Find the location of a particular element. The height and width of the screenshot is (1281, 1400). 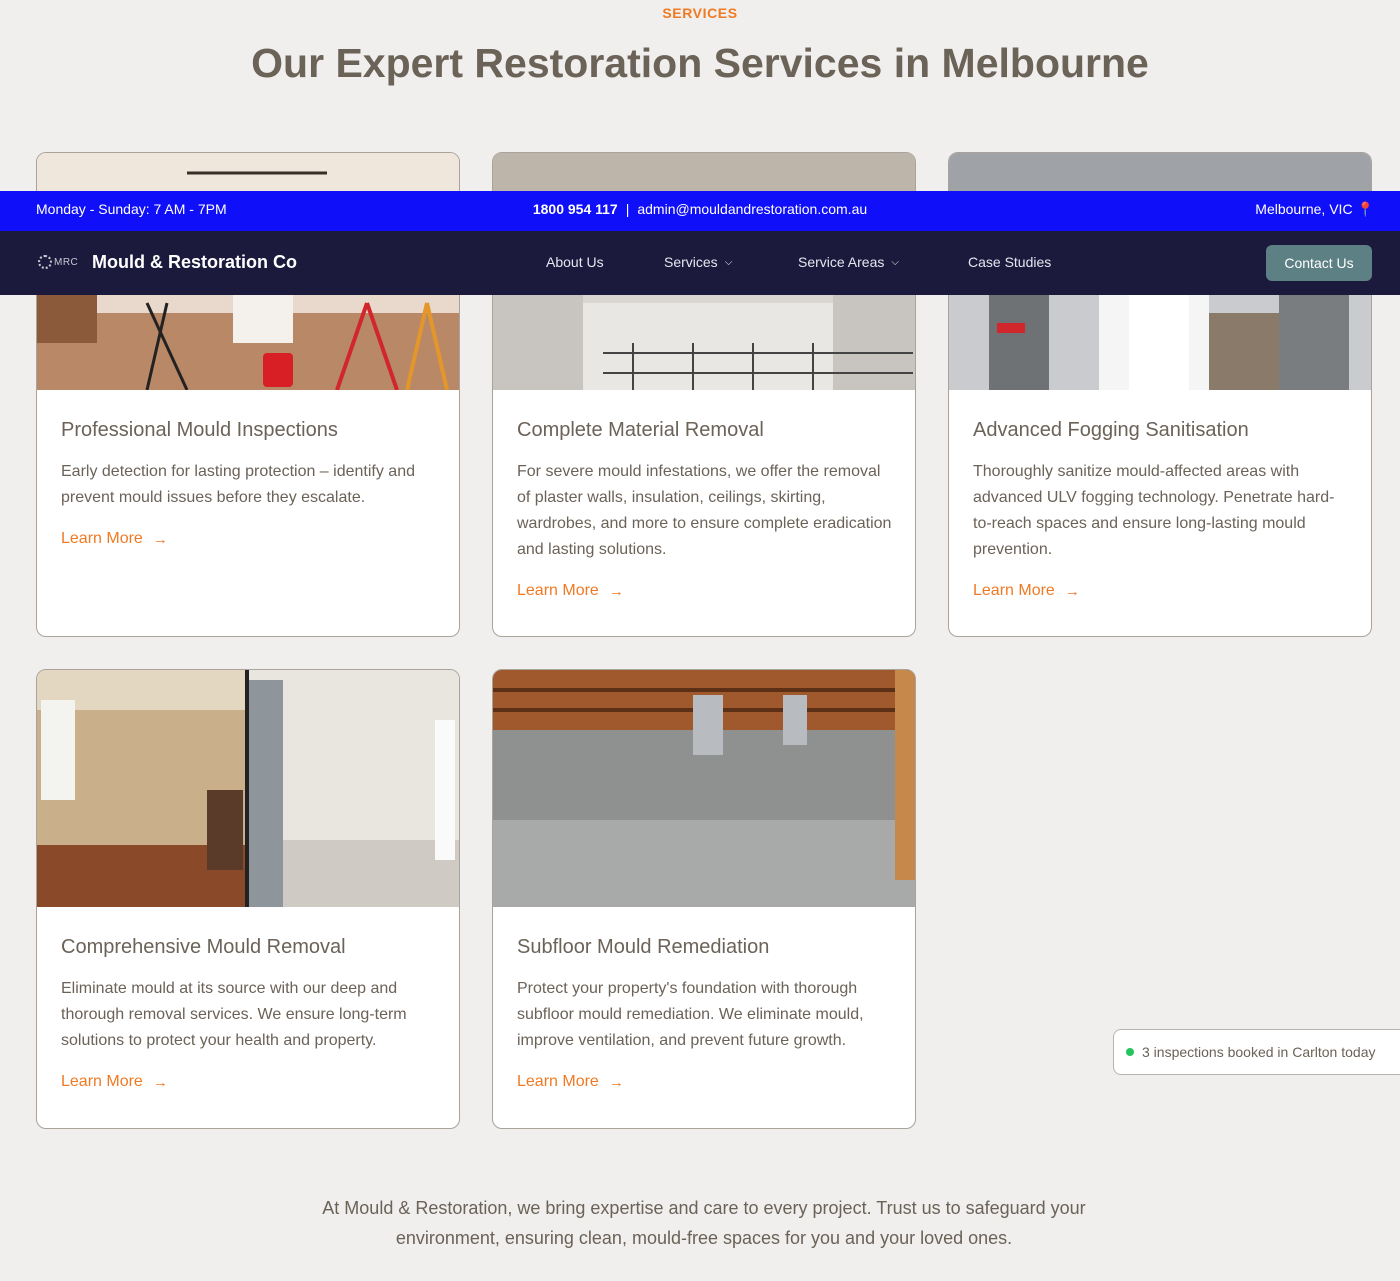

location: Melbourne, VIC 📍 is located at coordinates (1314, 209).